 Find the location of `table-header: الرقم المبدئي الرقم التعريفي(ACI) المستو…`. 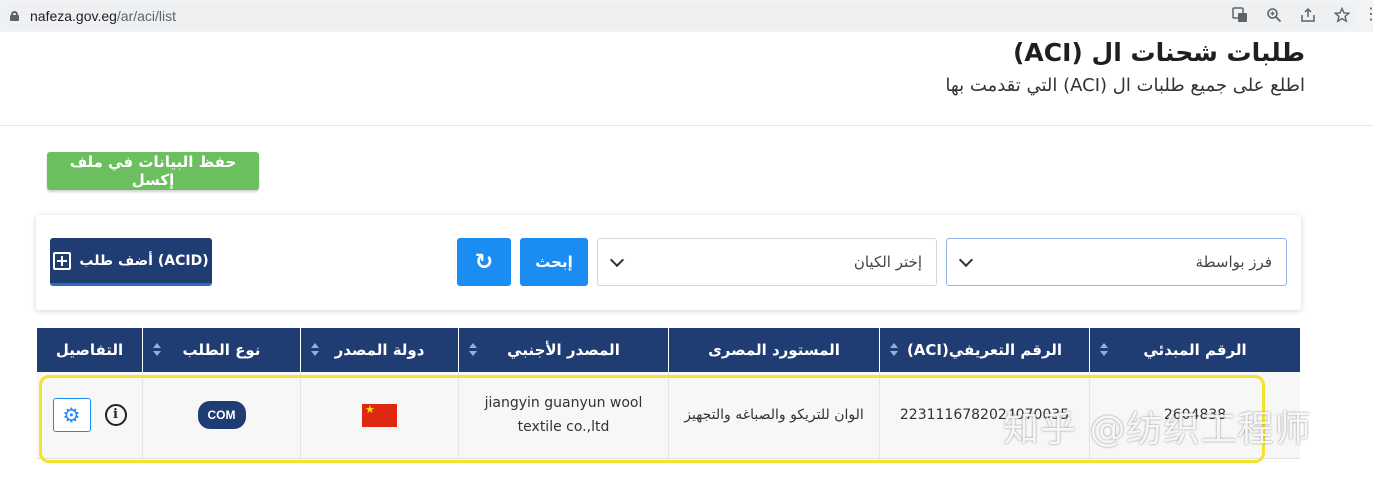

table-header: الرقم المبدئي الرقم التعريفي(ACI) المستو… is located at coordinates (668, 350).